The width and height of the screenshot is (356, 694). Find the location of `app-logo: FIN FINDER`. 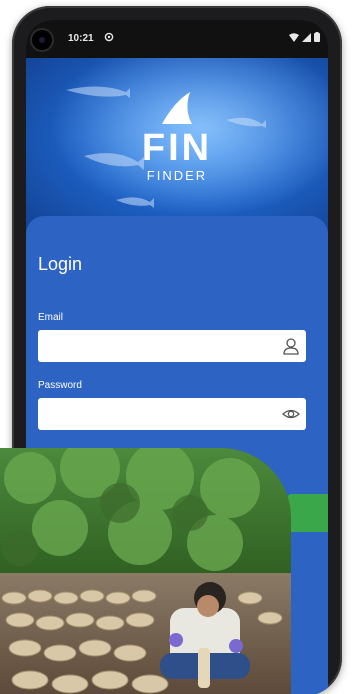

app-logo: FIN FINDER is located at coordinates (177, 137).